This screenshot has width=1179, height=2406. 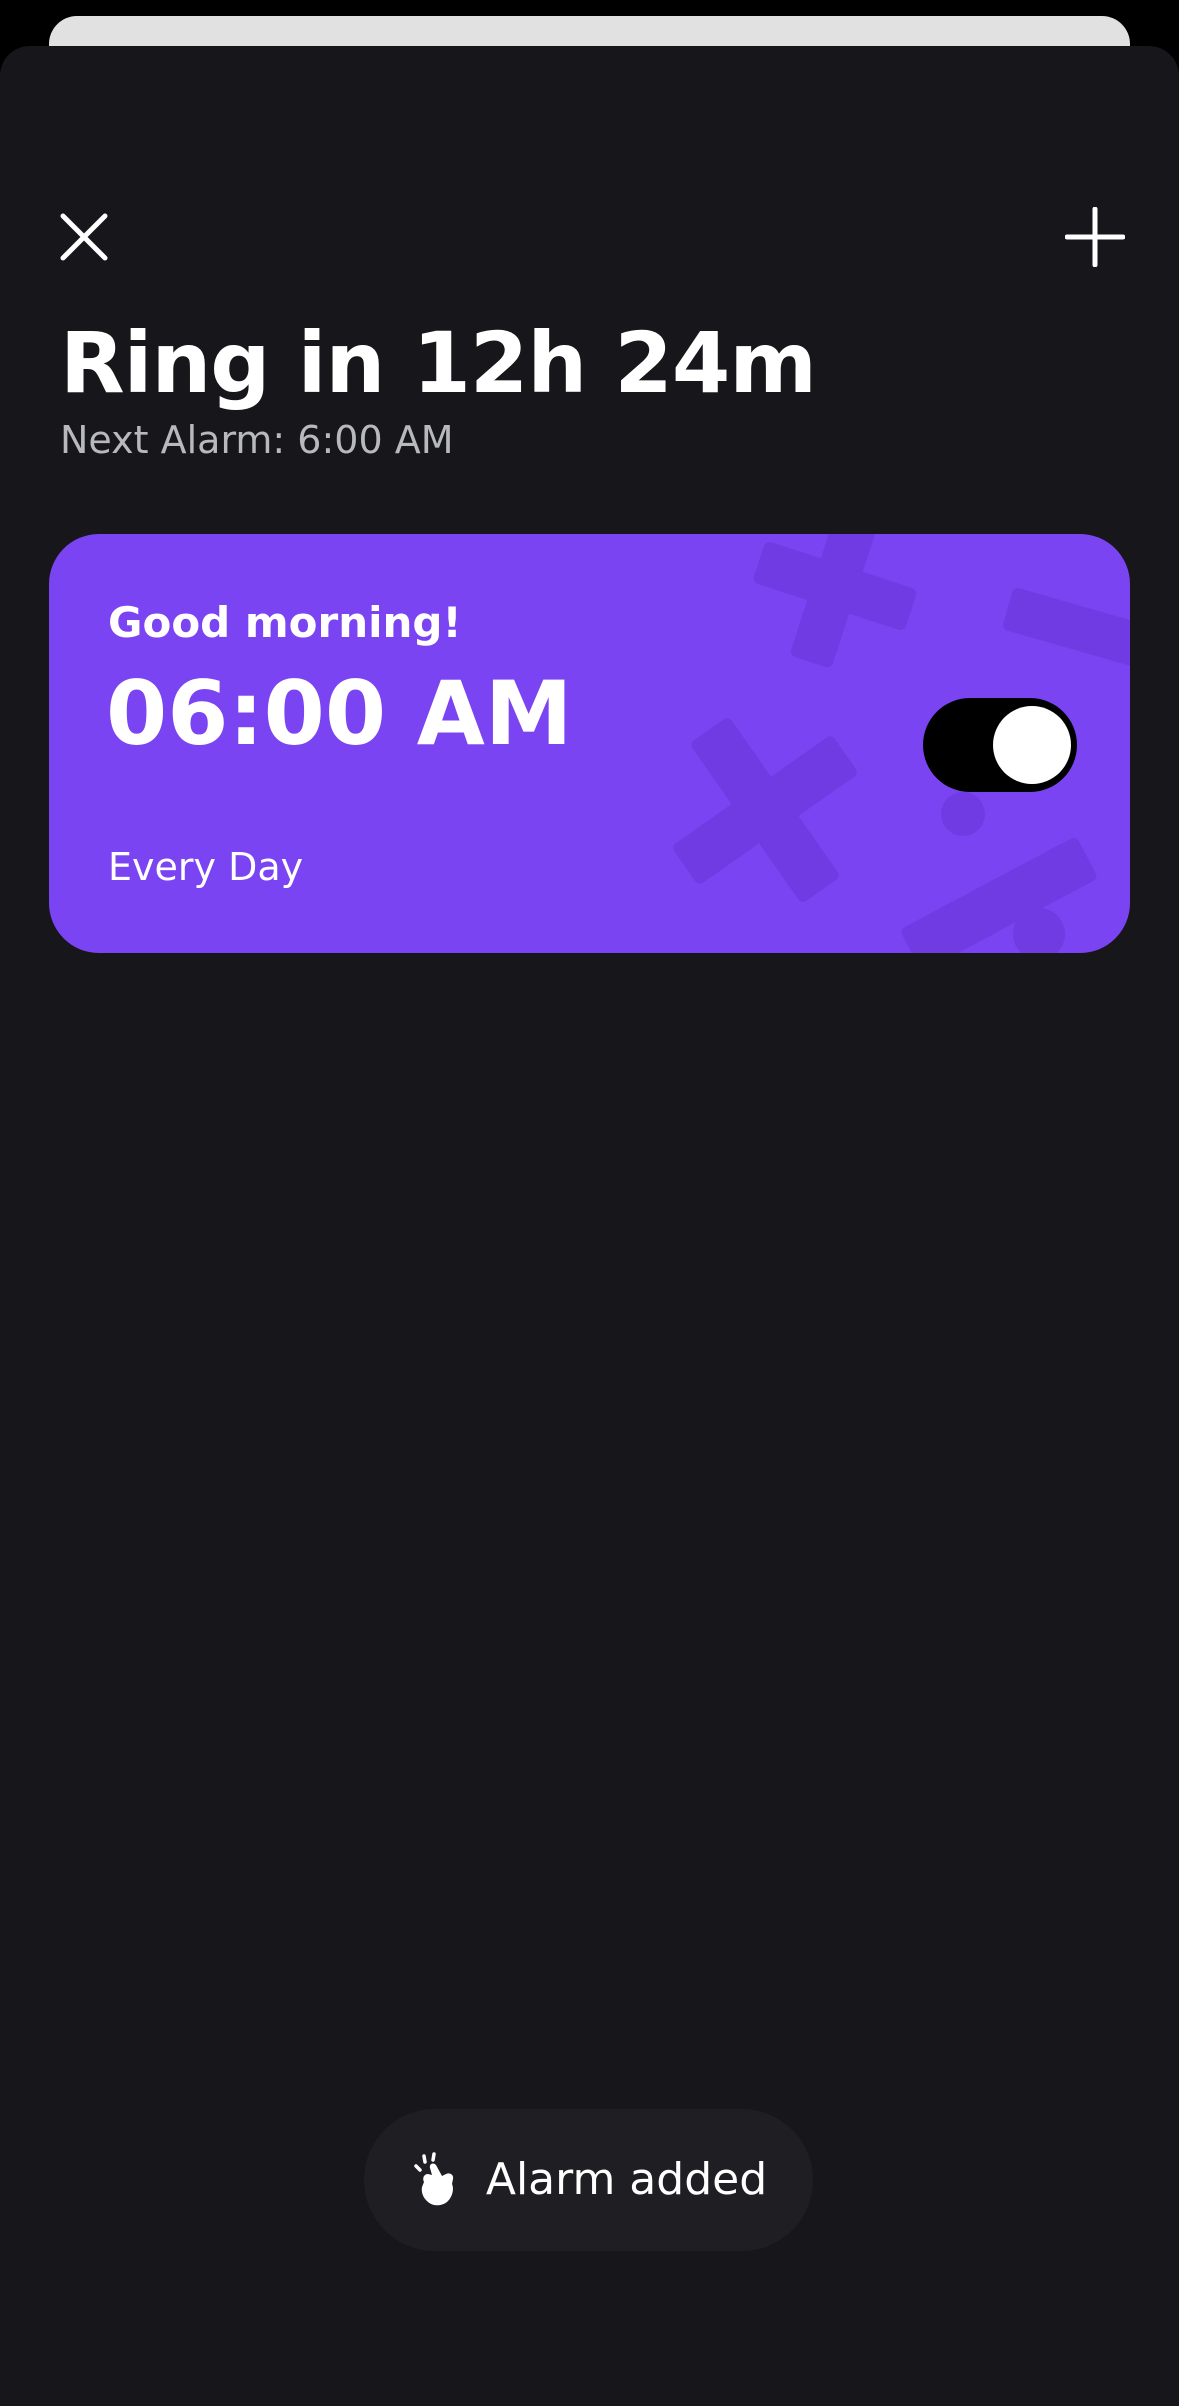 I want to click on page-title: Ring in 12h 24m, so click(x=438, y=363).